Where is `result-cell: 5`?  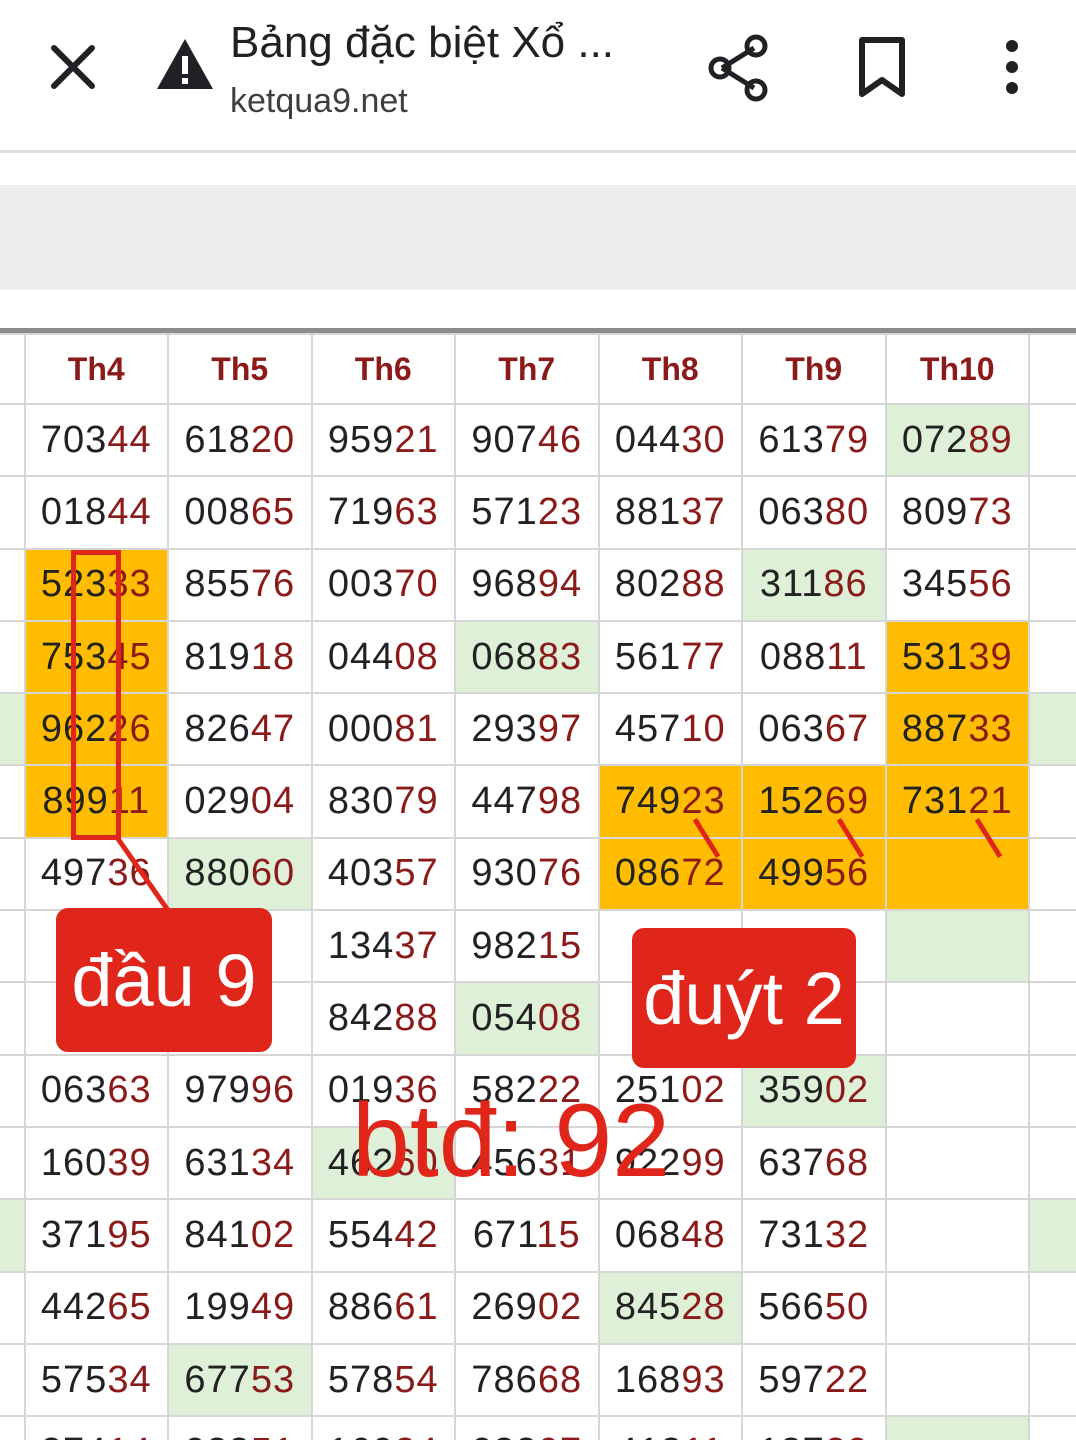 result-cell: 5 is located at coordinates (13, 584).